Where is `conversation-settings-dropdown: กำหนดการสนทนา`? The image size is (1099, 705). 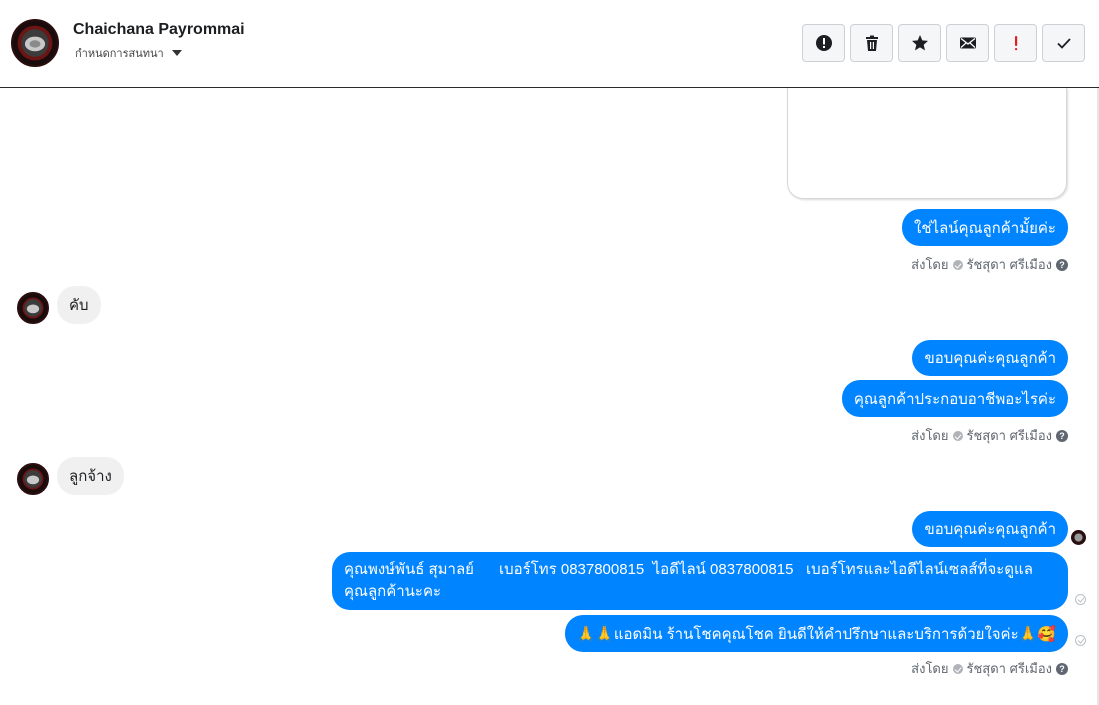 conversation-settings-dropdown: กำหนดการสนทนา is located at coordinates (128, 53).